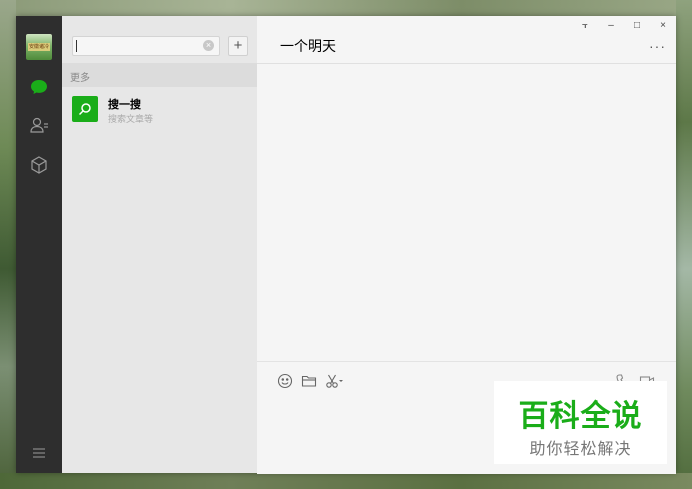  What do you see at coordinates (159, 110) in the screenshot?
I see `list-item: 搜一搜 搜索文章等` at bounding box center [159, 110].